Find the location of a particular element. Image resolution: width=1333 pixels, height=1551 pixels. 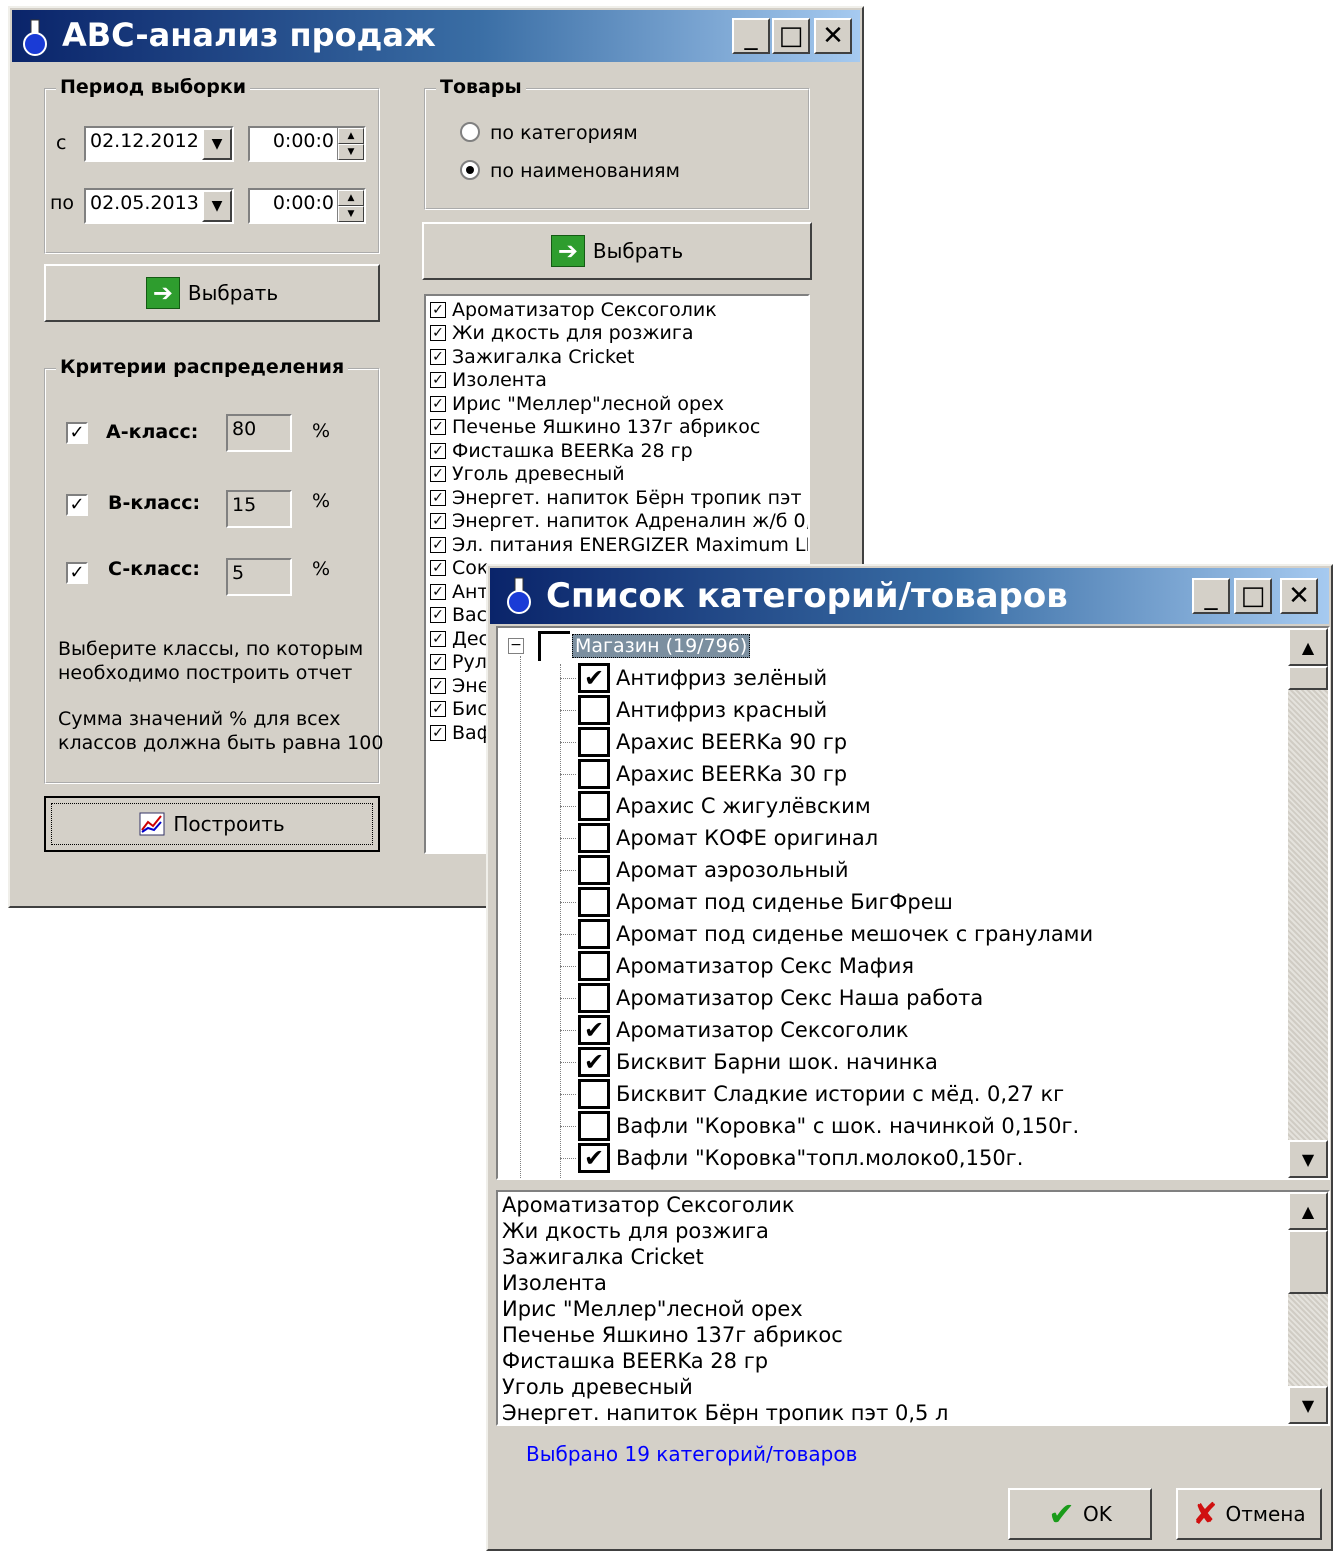

selected-list-scrollbar: ▲ ▼ is located at coordinates (1308, 1308).